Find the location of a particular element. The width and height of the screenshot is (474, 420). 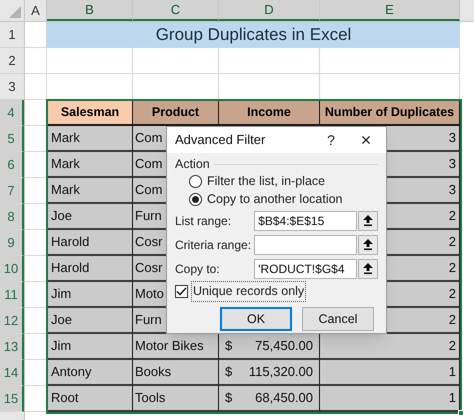

table-cell-text: 75,450.00 is located at coordinates (284, 346).